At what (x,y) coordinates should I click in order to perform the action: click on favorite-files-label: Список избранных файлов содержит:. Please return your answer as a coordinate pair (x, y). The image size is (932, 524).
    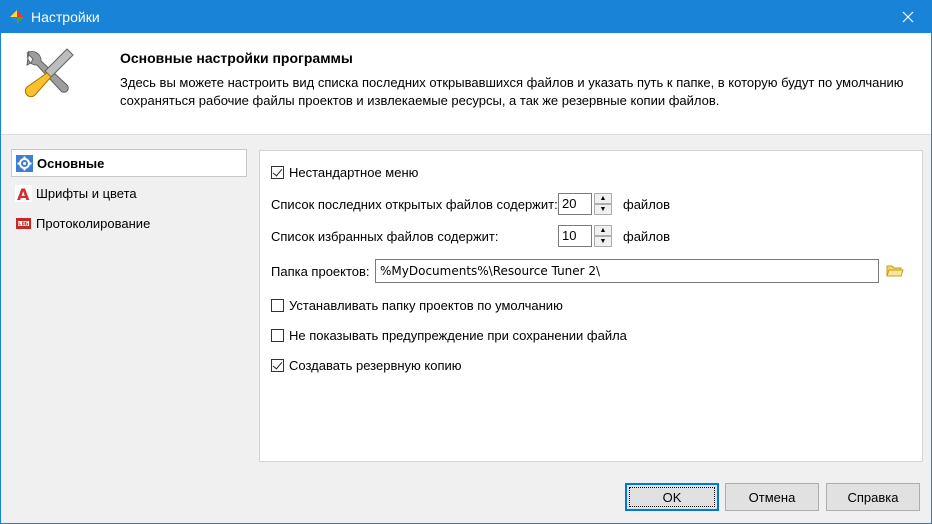
    Looking at the image, I should click on (385, 236).